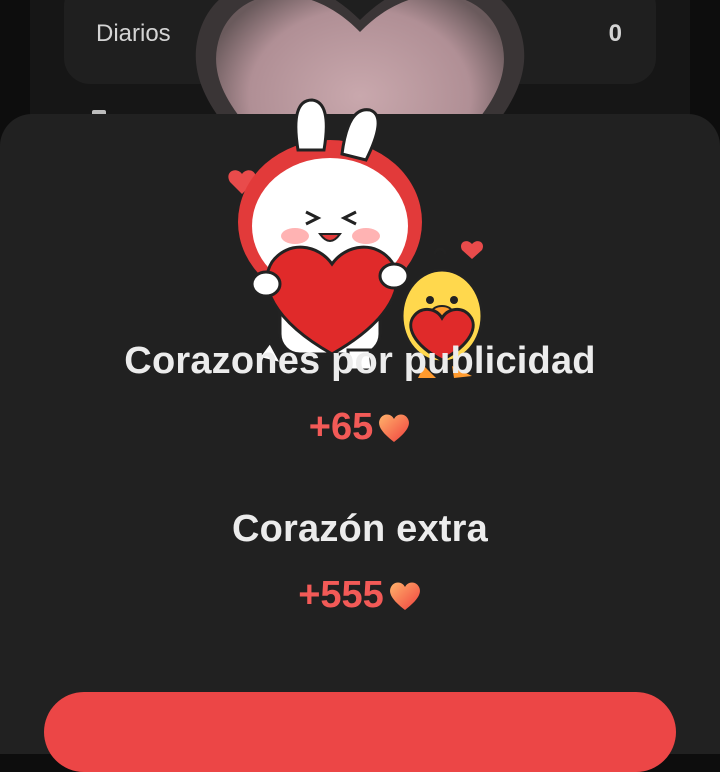 The image size is (720, 772). What do you see at coordinates (341, 595) in the screenshot?
I see `extra-heart-value: +555` at bounding box center [341, 595].